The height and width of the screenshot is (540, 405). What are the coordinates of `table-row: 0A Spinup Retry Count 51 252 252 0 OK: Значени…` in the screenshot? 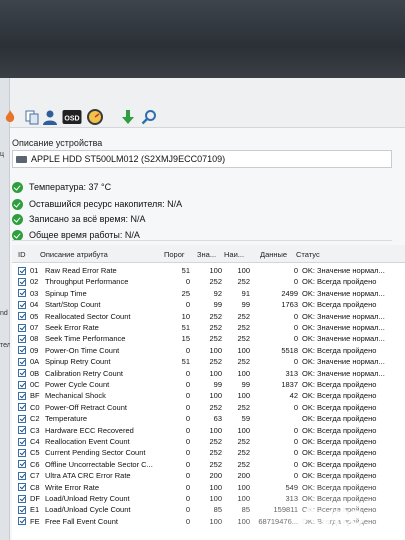 It's located at (208, 361).